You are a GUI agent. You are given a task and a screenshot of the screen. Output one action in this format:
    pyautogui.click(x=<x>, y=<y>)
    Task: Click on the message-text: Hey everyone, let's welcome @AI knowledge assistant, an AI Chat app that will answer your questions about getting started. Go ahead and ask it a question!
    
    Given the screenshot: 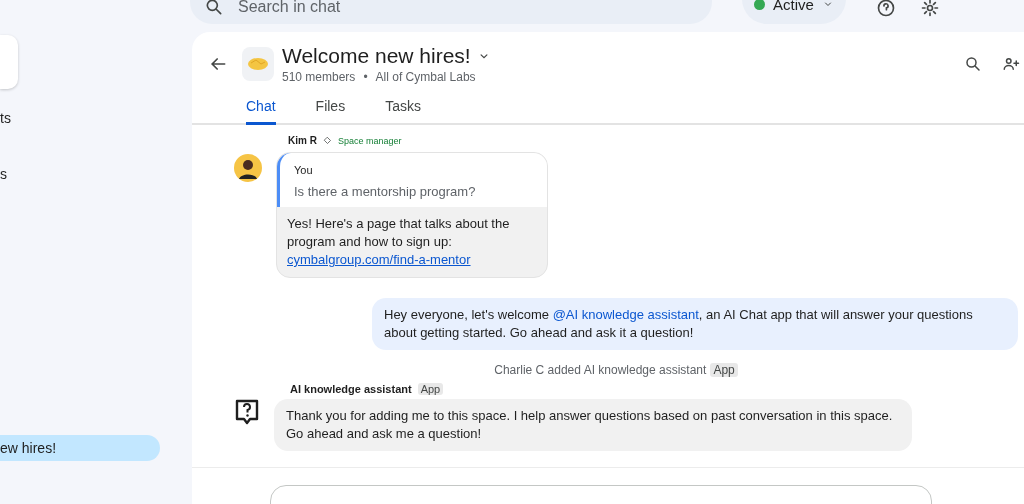 What is the action you would take?
    pyautogui.click(x=695, y=324)
    